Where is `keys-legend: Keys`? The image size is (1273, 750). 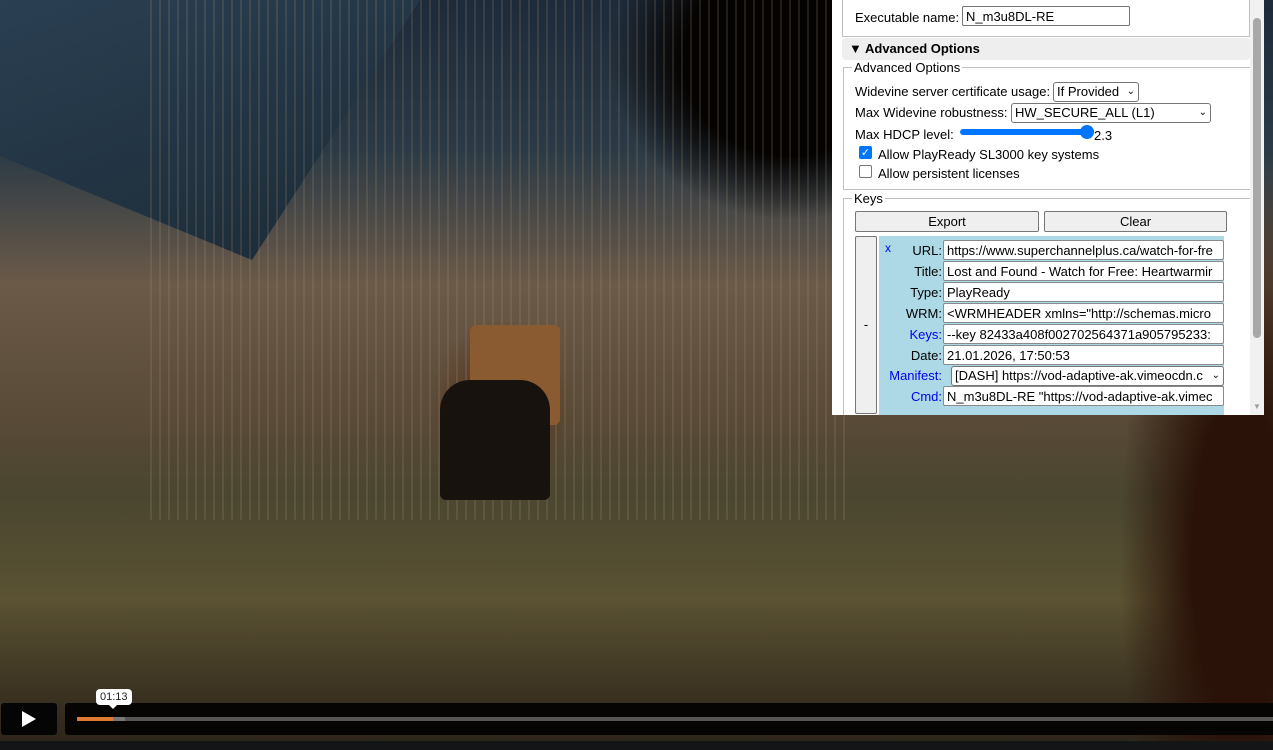
keys-legend: Keys is located at coordinates (868, 198).